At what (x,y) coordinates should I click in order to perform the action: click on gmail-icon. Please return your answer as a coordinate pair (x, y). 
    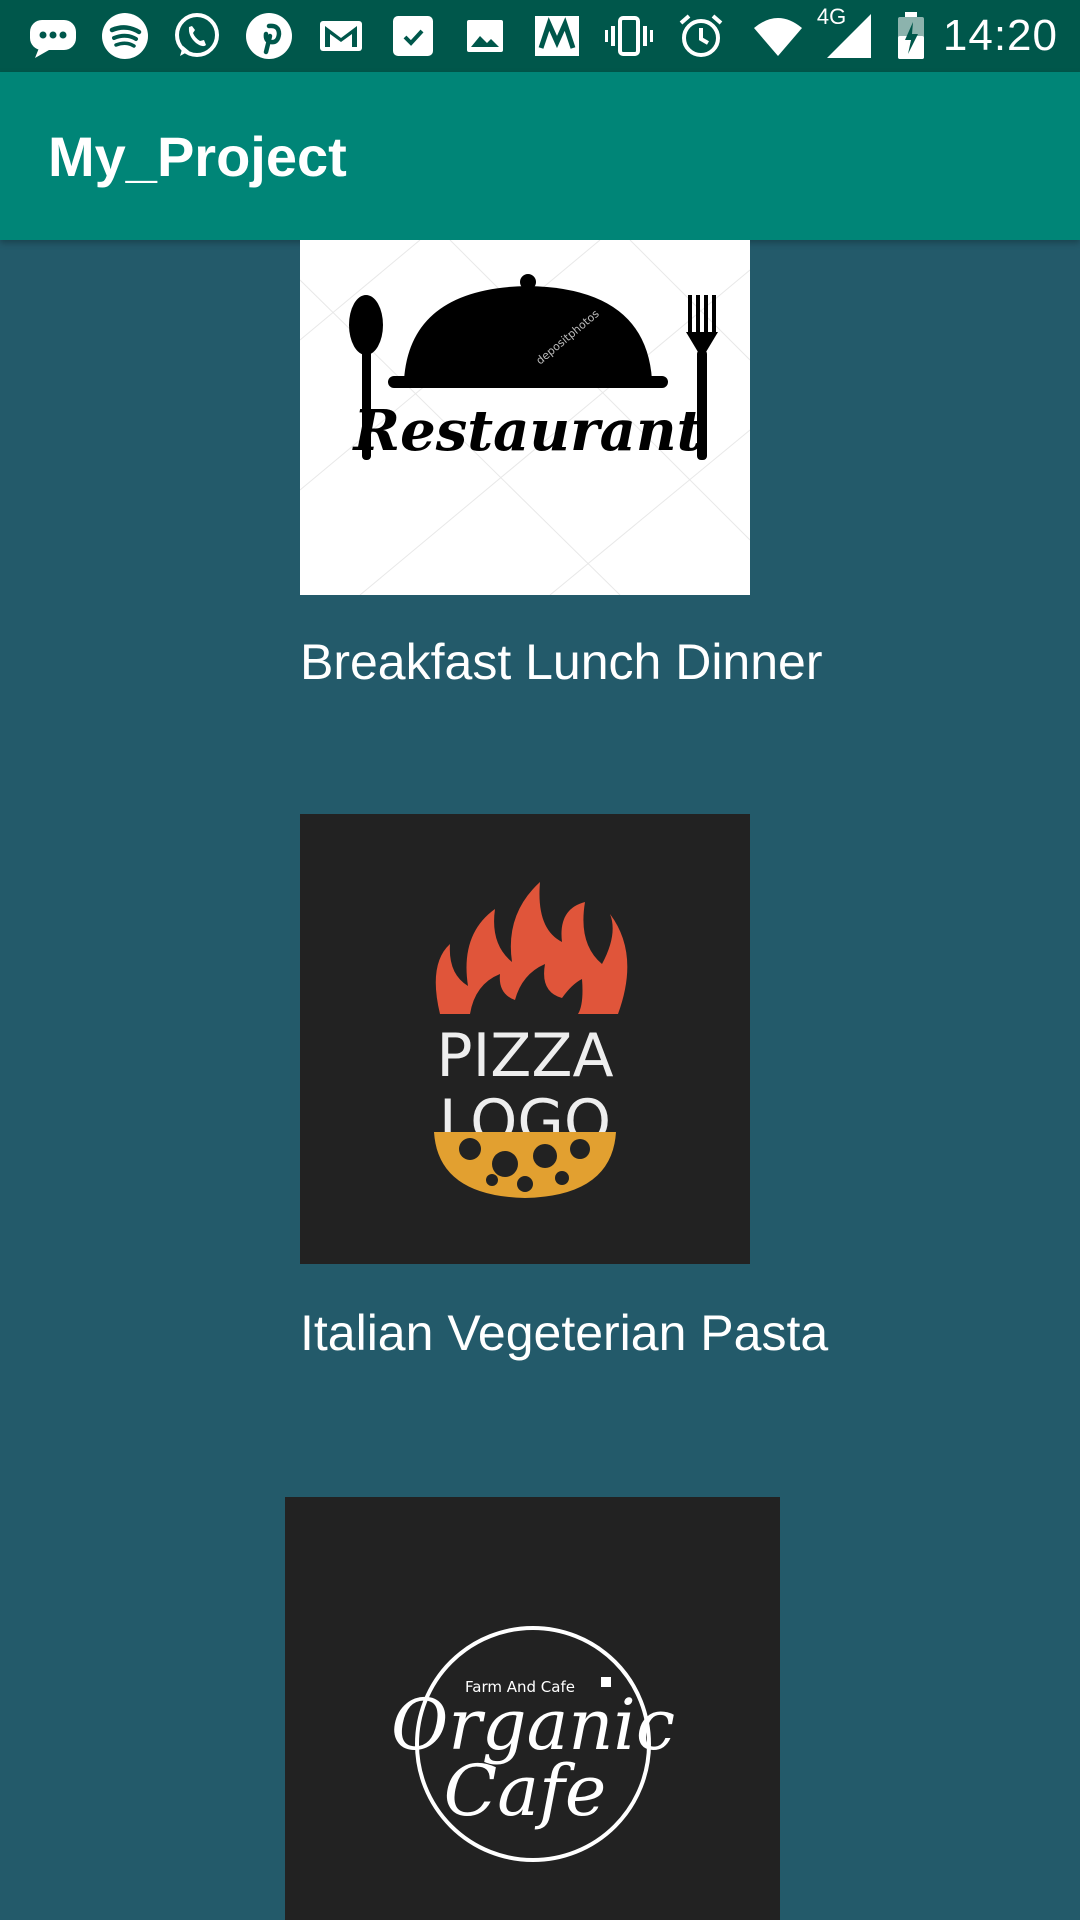
    Looking at the image, I should click on (341, 36).